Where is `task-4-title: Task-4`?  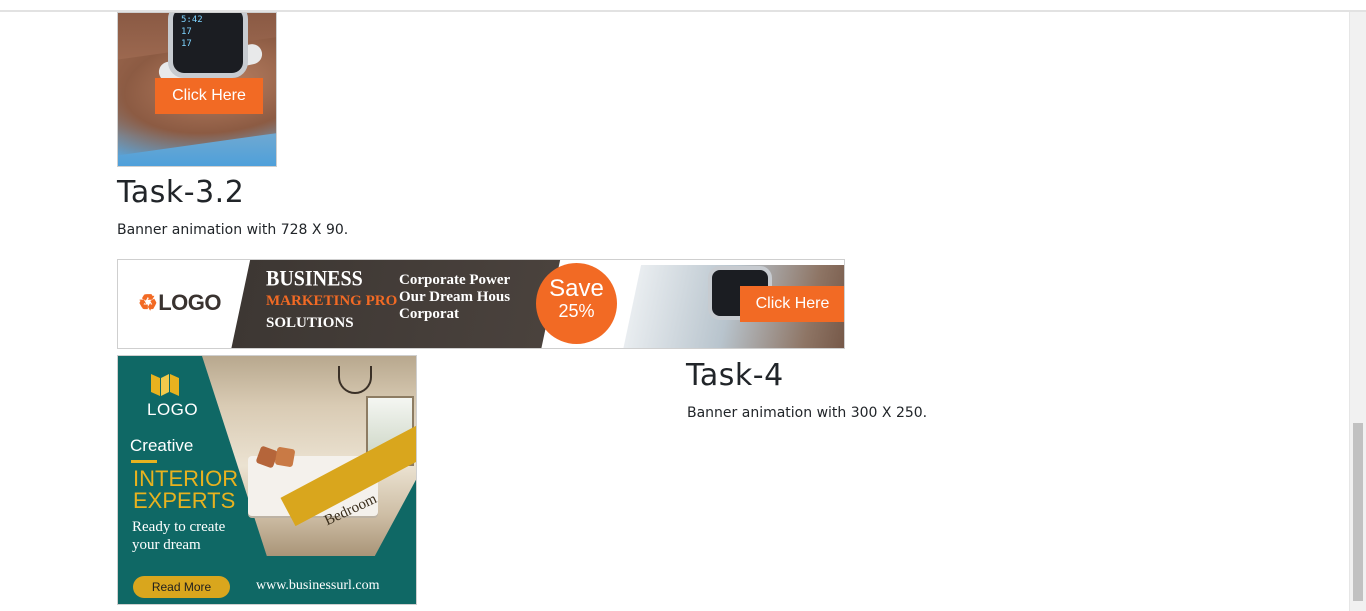 task-4-title: Task-4 is located at coordinates (735, 375).